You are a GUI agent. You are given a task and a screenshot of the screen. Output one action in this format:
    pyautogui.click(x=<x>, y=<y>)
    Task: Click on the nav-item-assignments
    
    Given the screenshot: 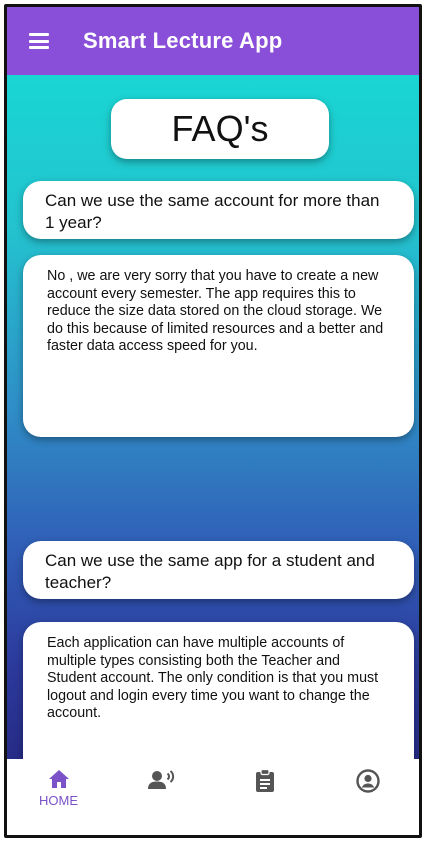 What is the action you would take?
    pyautogui.click(x=264, y=797)
    